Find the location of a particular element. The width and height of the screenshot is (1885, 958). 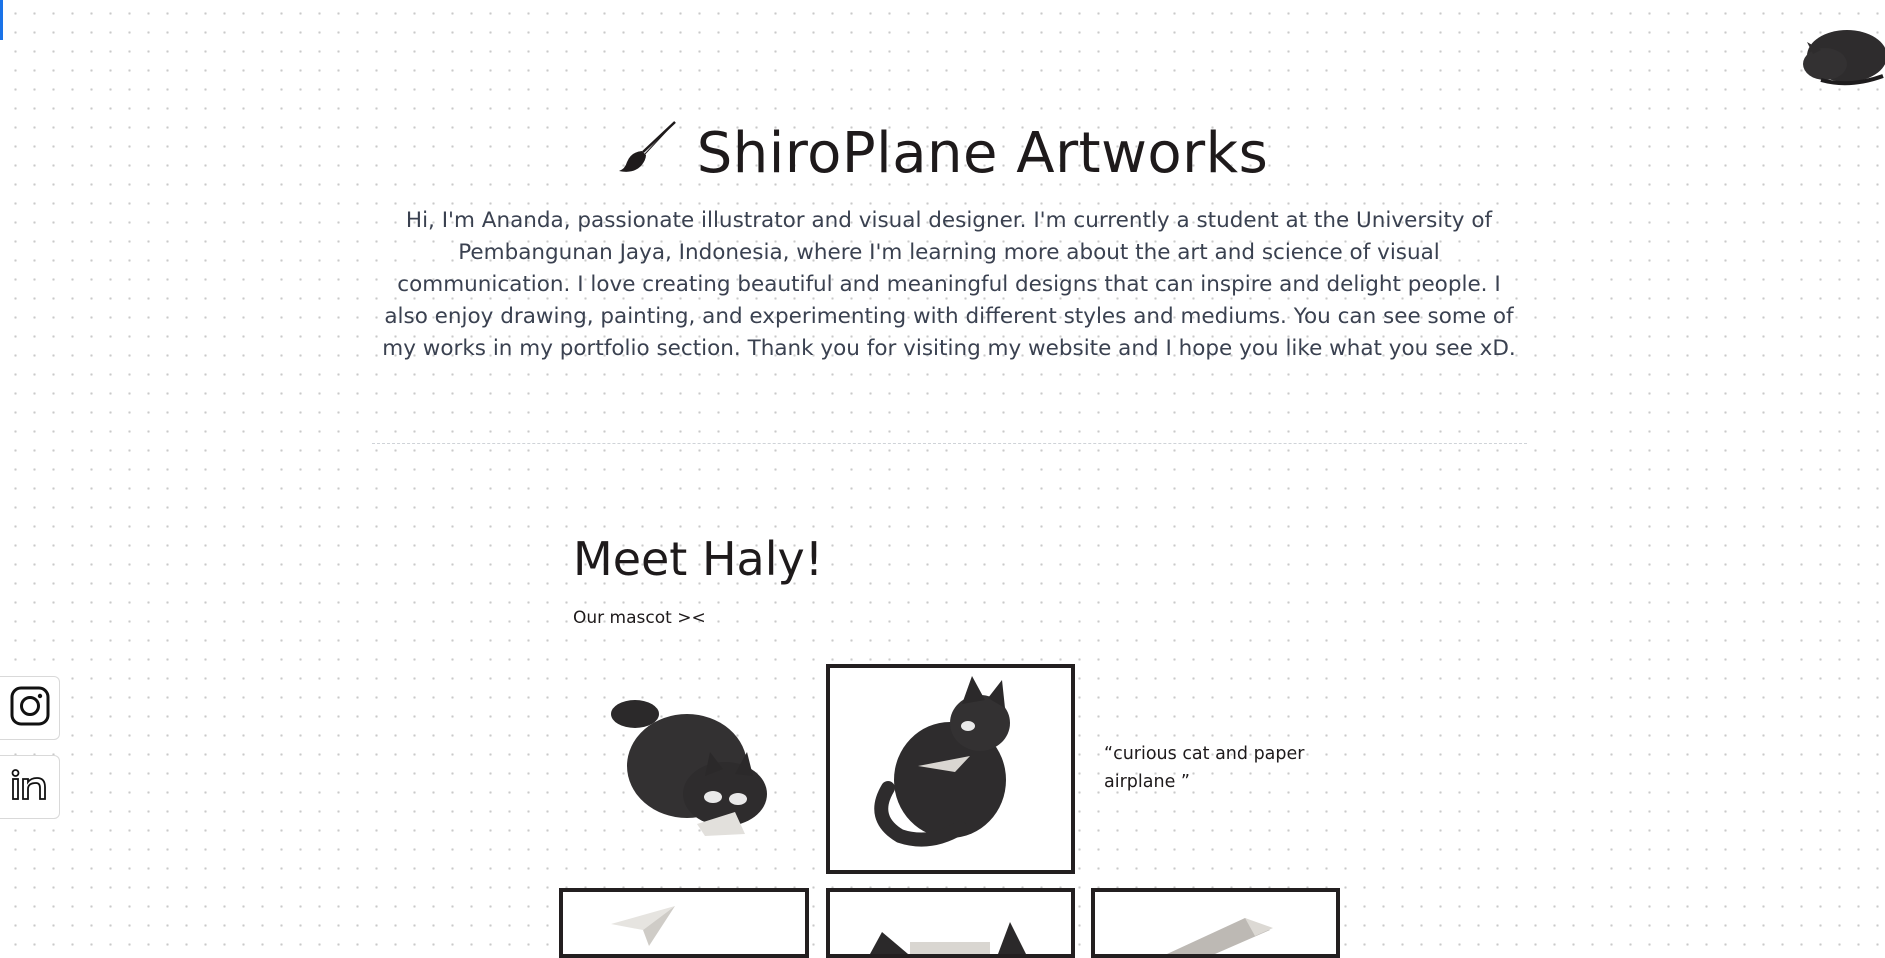

linkedin-link is located at coordinates (30, 787).